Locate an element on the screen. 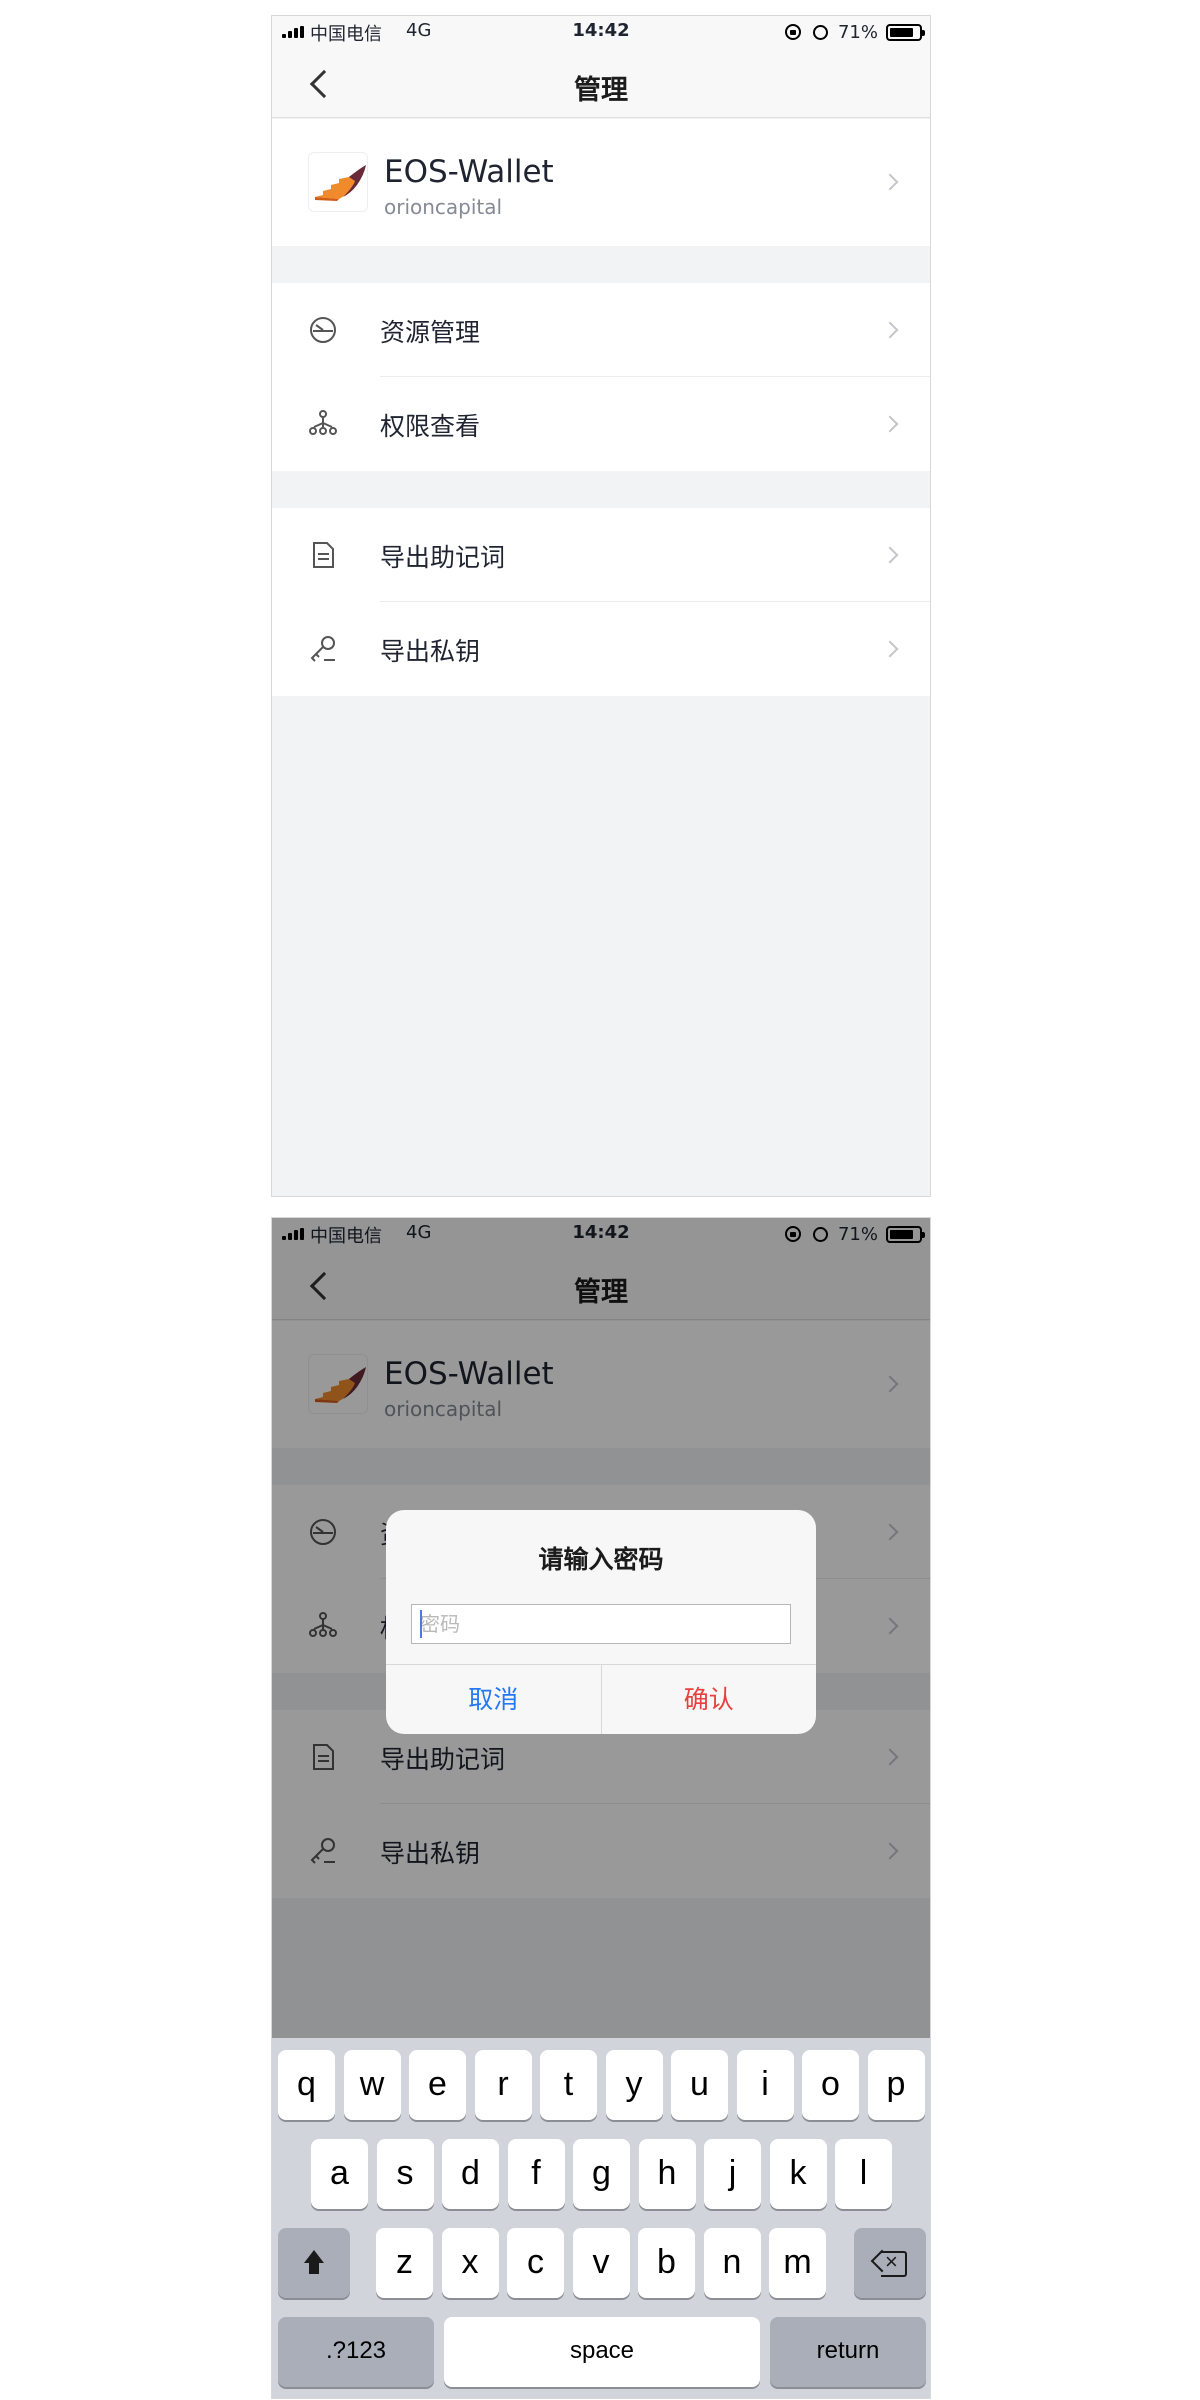 The height and width of the screenshot is (2400, 1200). key-q: q is located at coordinates (306, 2085).